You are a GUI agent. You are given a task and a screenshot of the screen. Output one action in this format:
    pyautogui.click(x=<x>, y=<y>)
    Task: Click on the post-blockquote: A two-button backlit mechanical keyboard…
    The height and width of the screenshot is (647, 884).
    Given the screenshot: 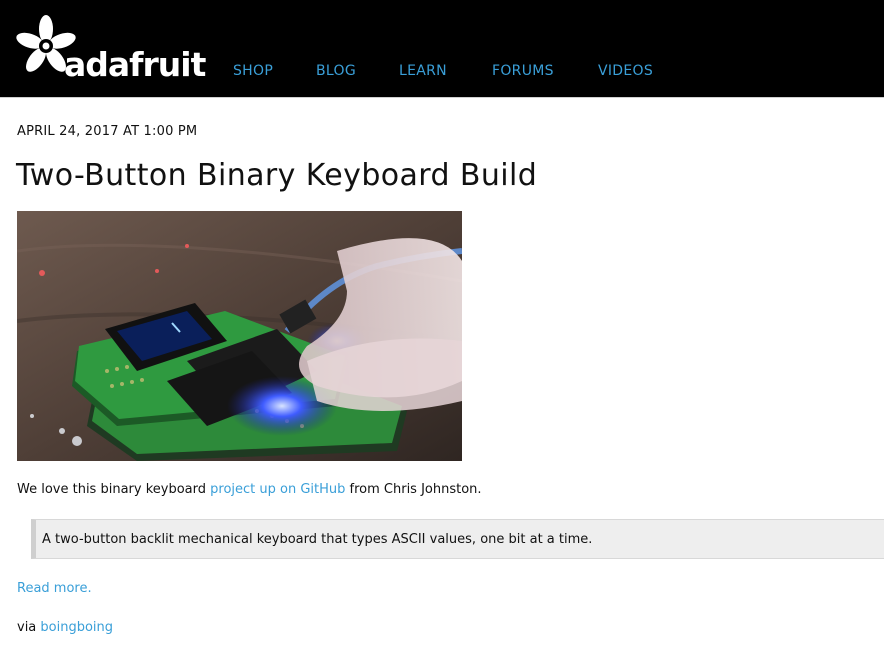 What is the action you would take?
    pyautogui.click(x=457, y=539)
    